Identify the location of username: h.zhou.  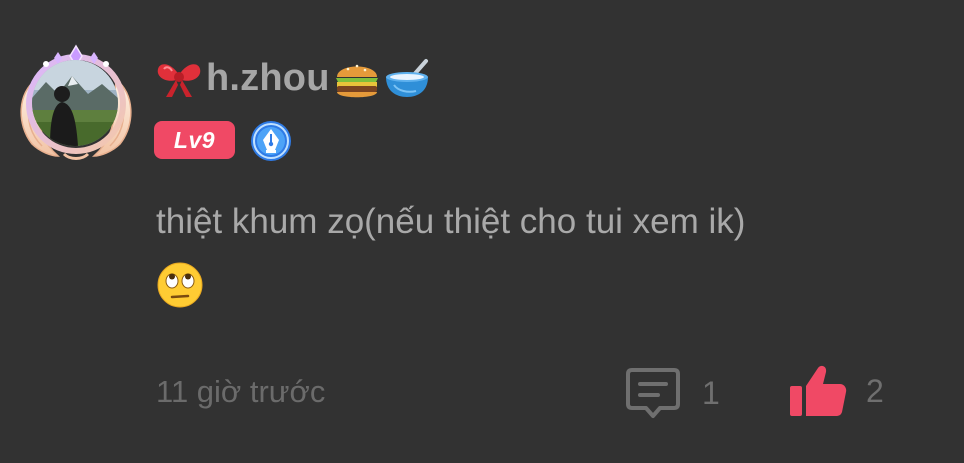
(293, 78).